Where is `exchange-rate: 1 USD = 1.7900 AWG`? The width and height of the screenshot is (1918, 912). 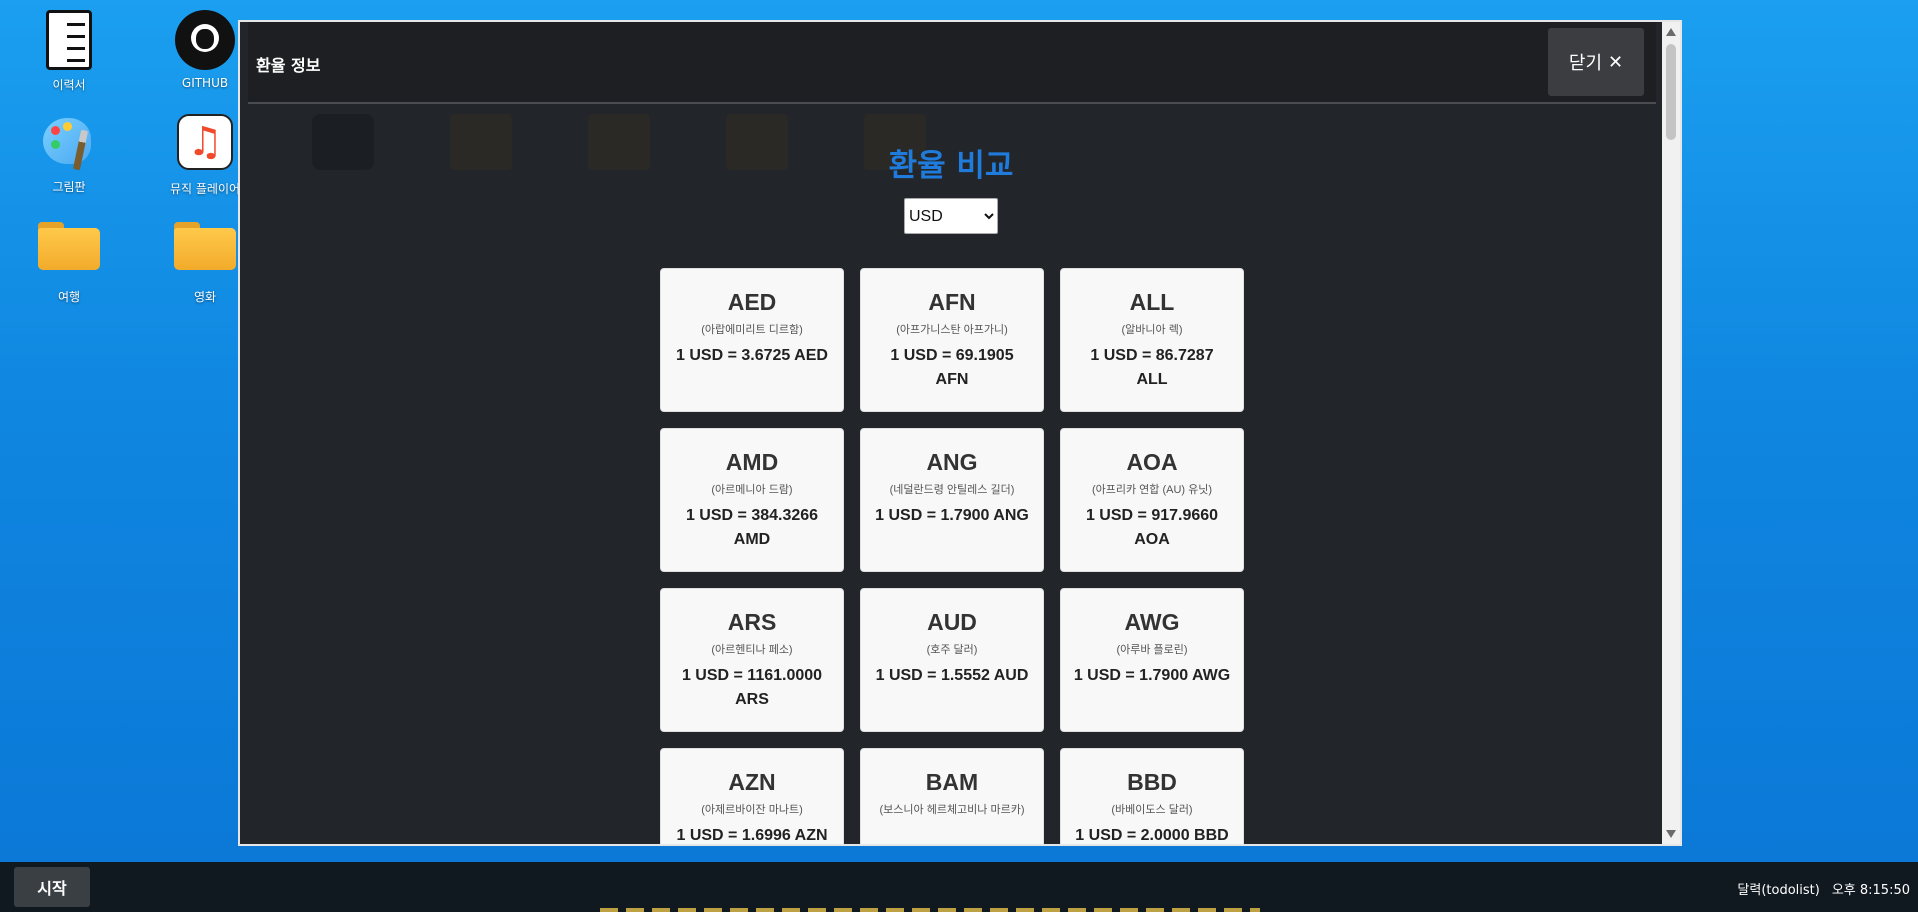 exchange-rate: 1 USD = 1.7900 AWG is located at coordinates (1152, 675).